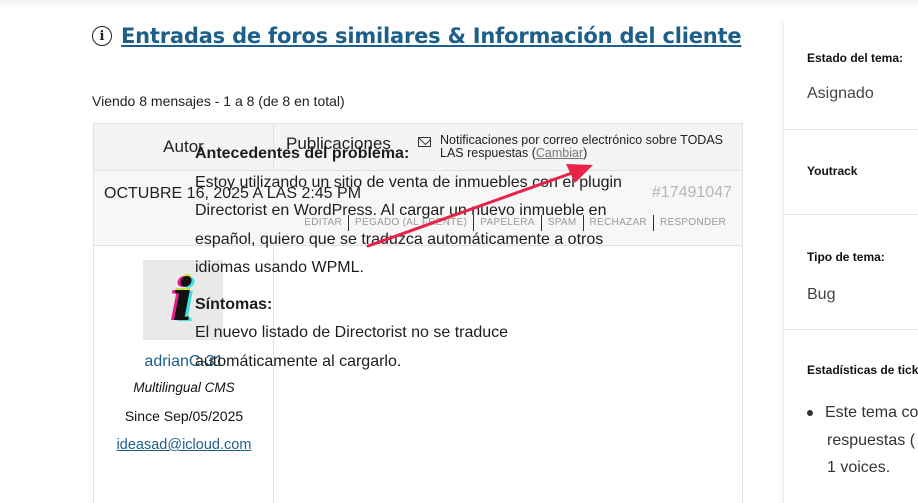 The height and width of the screenshot is (503, 918). I want to click on status-section: Estado del tema: Asignado, so click(851, 76).